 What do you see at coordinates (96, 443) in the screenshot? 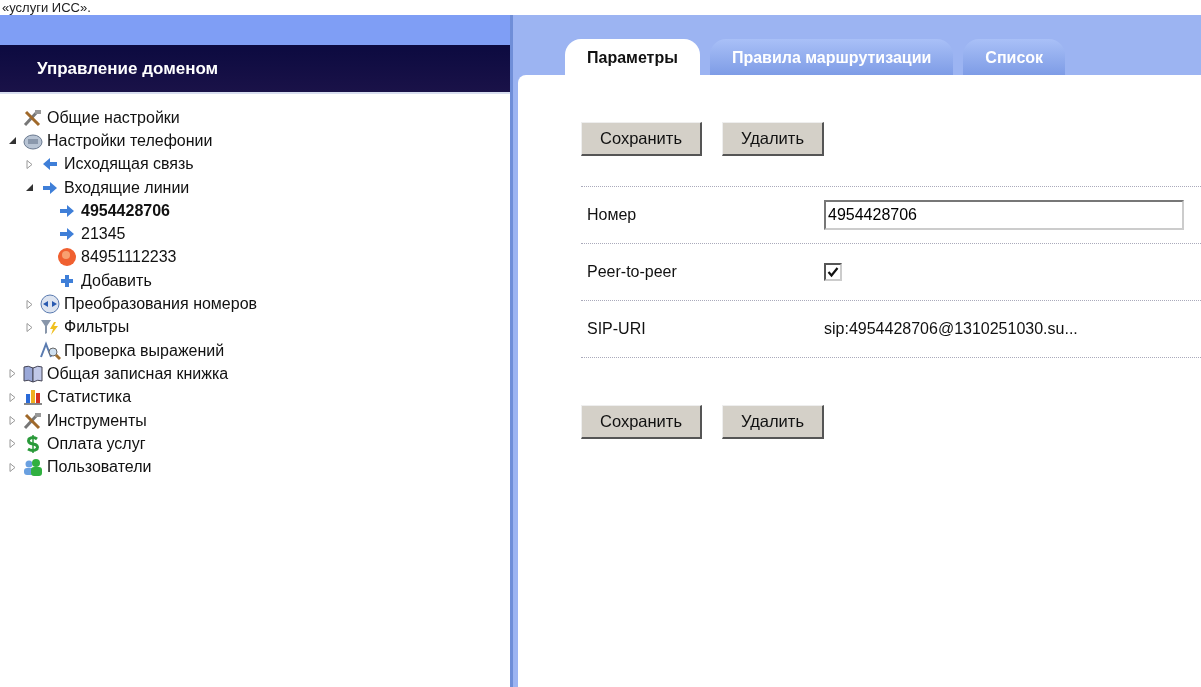
I see `tree-item: Оплата услуг` at bounding box center [96, 443].